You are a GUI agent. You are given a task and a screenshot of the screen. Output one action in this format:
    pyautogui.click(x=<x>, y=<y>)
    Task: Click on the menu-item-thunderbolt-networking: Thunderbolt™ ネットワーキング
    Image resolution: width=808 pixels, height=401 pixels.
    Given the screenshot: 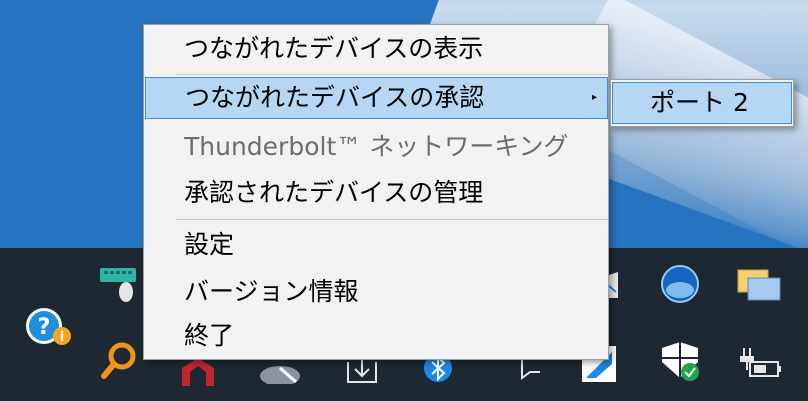 What is the action you would take?
    pyautogui.click(x=376, y=147)
    